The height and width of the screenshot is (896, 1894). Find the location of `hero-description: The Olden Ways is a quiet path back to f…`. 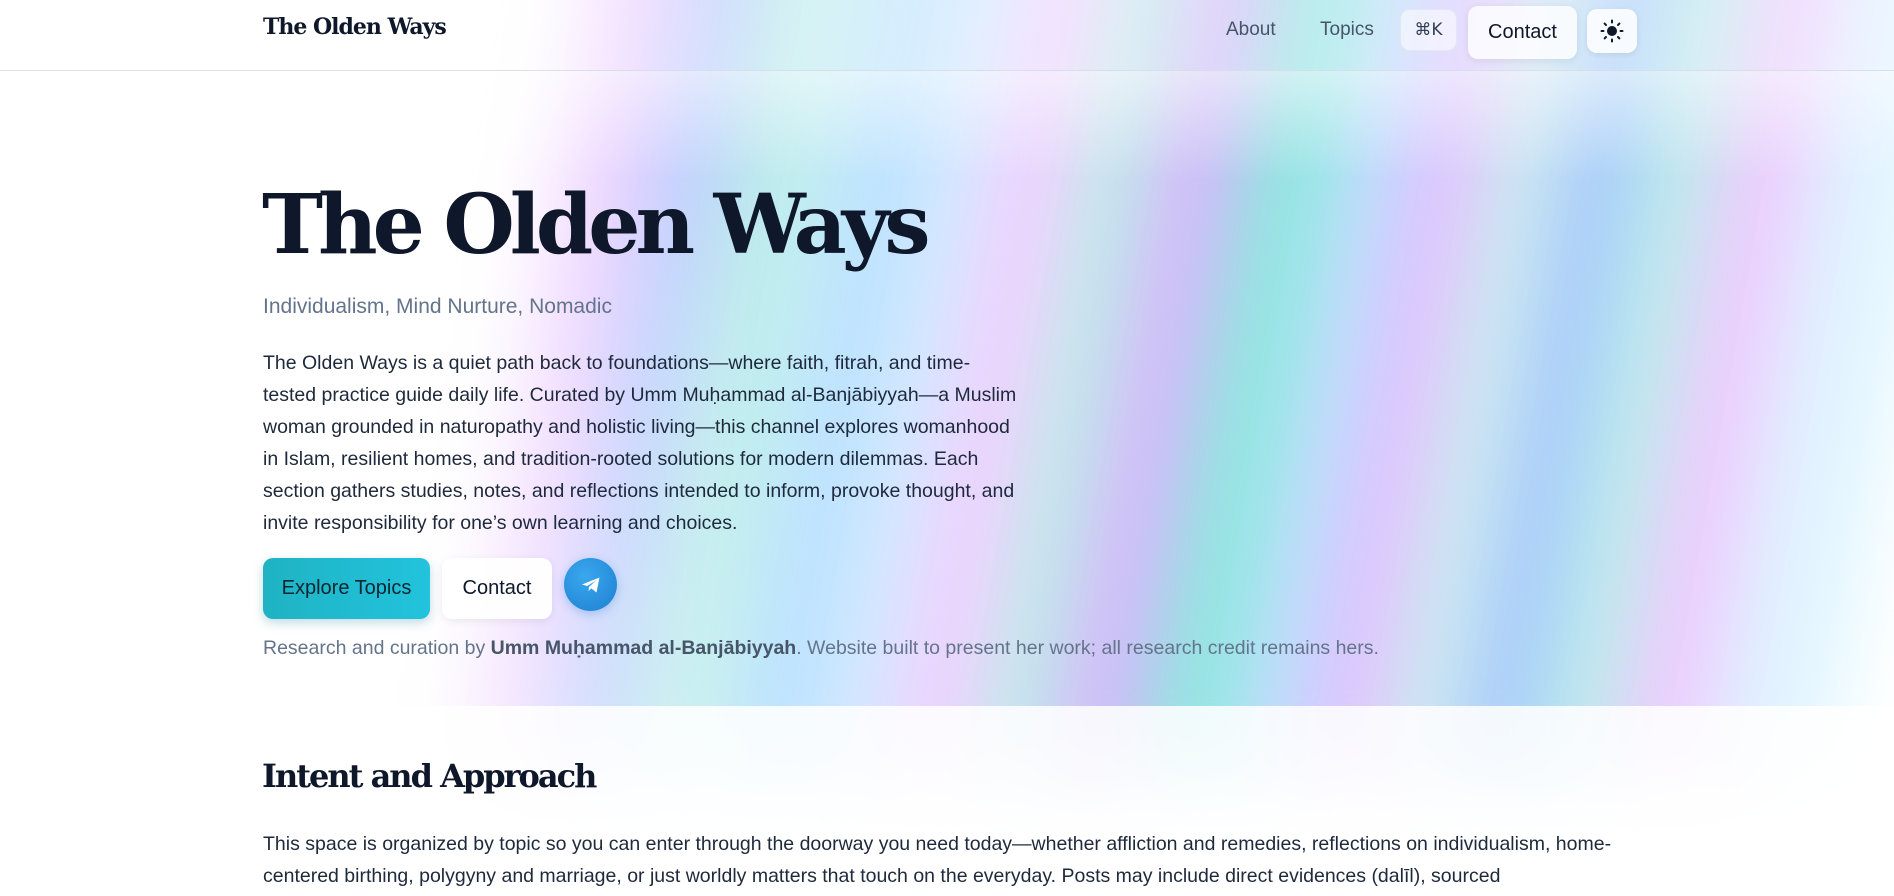

hero-description: The Olden Ways is a quiet path back to f… is located at coordinates (640, 443).